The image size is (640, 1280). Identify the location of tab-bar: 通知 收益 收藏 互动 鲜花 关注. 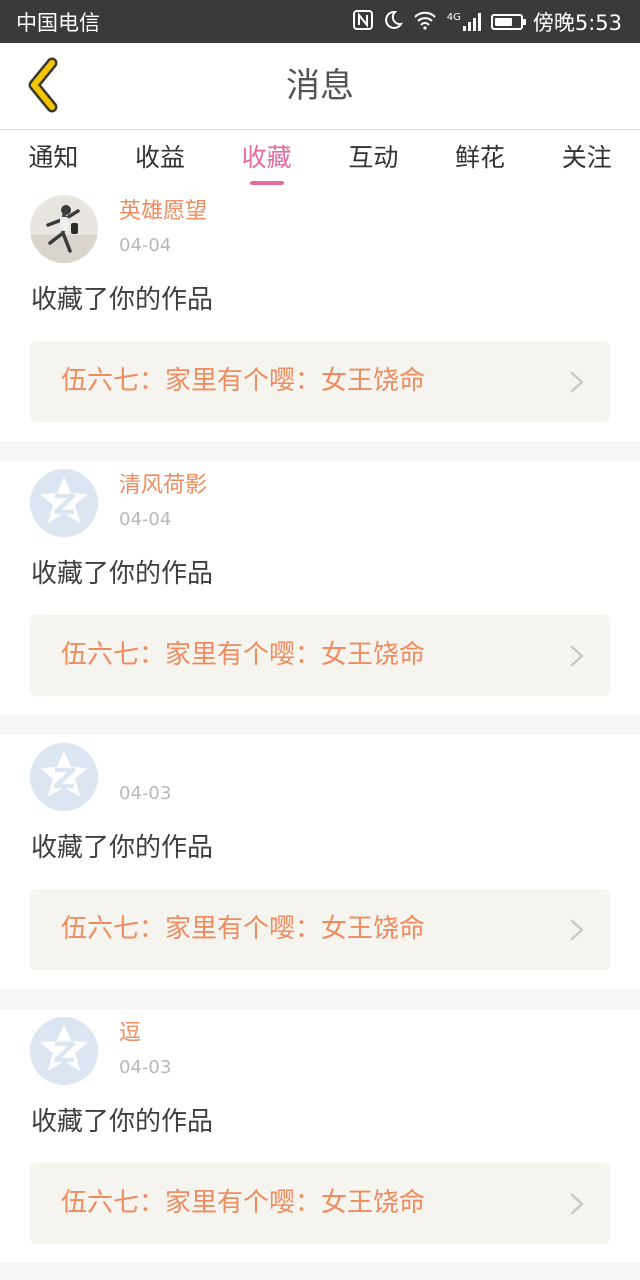
(320, 159).